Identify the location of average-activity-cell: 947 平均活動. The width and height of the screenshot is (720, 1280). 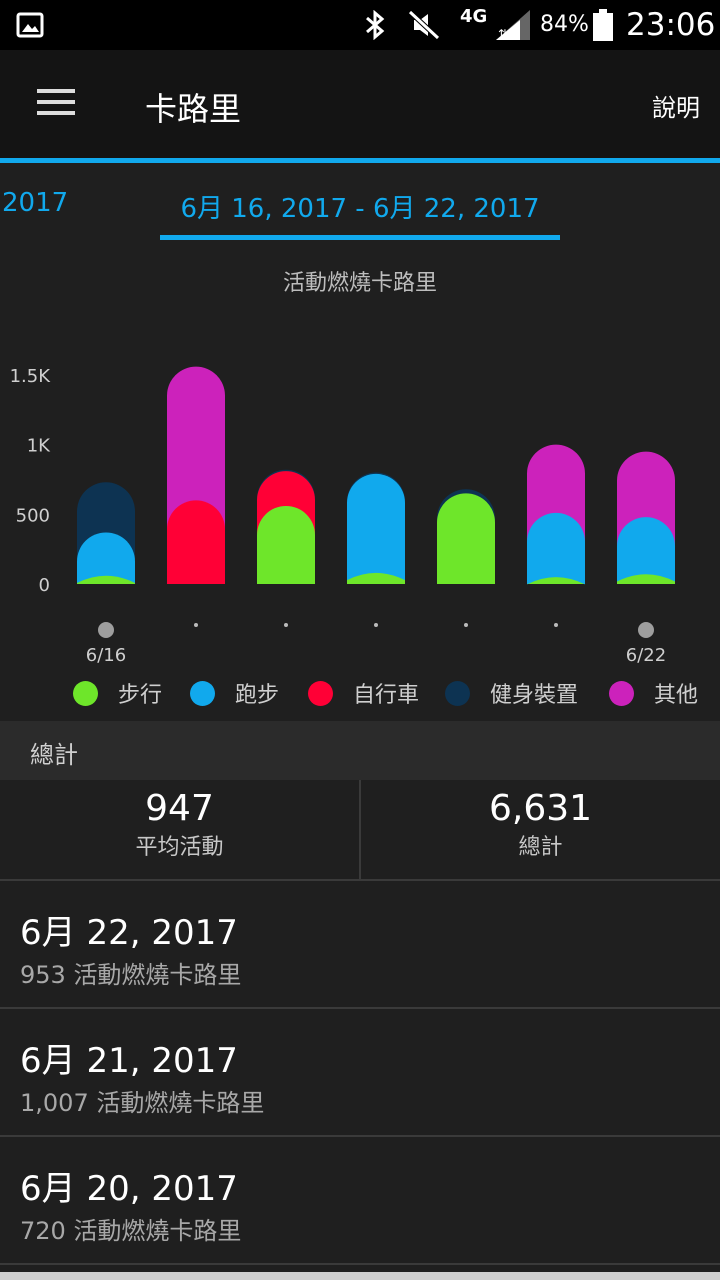
(180, 829).